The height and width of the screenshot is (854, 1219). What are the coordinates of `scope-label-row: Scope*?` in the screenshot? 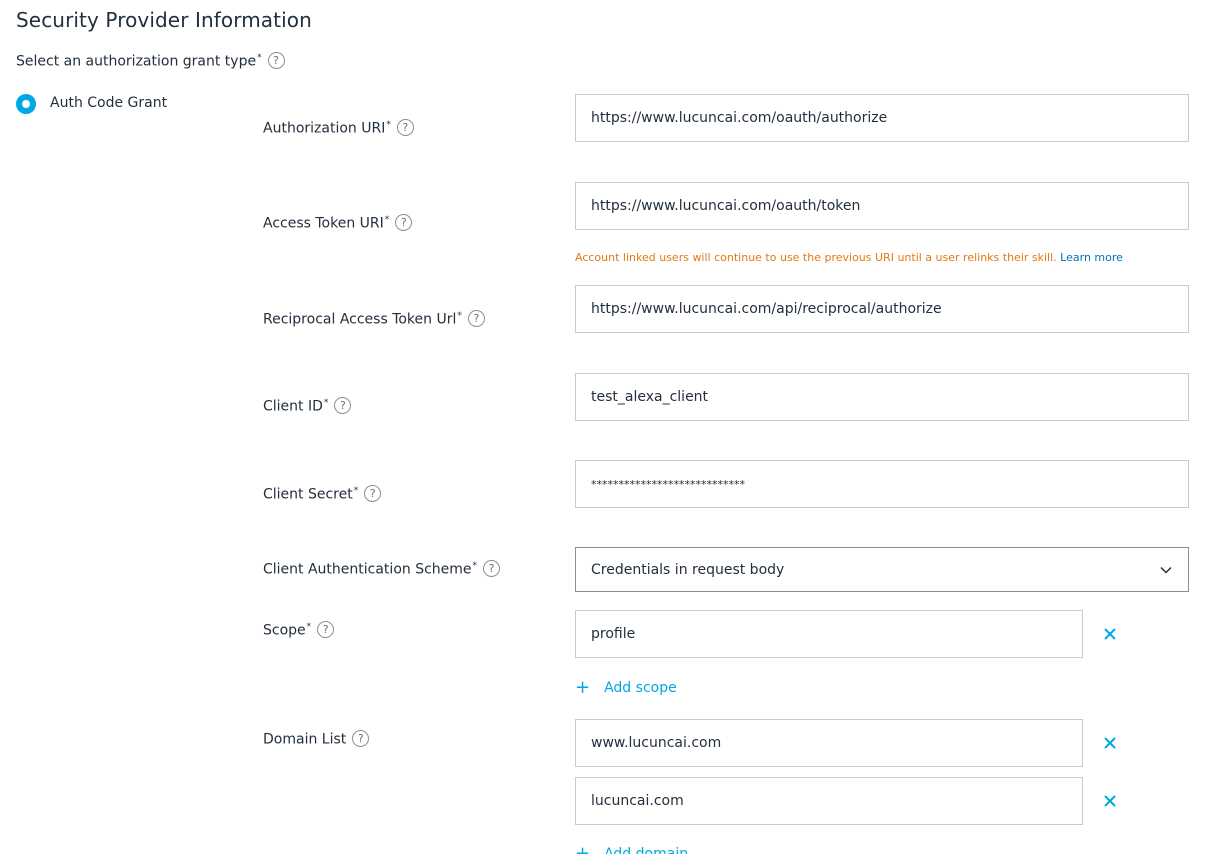 It's located at (299, 630).